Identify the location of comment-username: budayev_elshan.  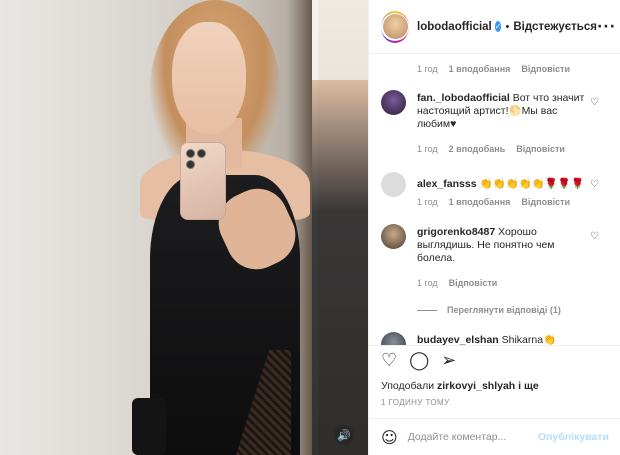
(458, 339).